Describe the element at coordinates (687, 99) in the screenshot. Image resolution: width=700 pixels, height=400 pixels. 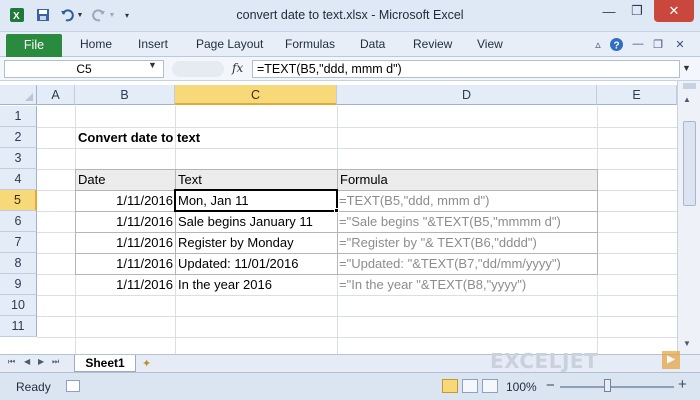
I see `scroll-up-icon: ▲` at that location.